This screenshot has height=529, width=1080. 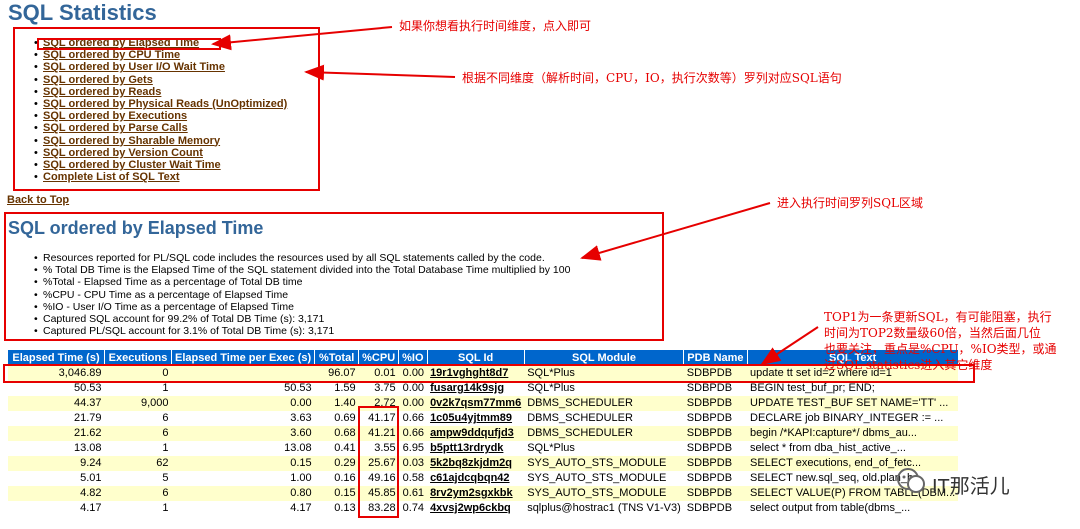 What do you see at coordinates (938, 317) in the screenshot?
I see `annotation-line: TOP1为一条更新SQL，有可能阻塞，执行` at bounding box center [938, 317].